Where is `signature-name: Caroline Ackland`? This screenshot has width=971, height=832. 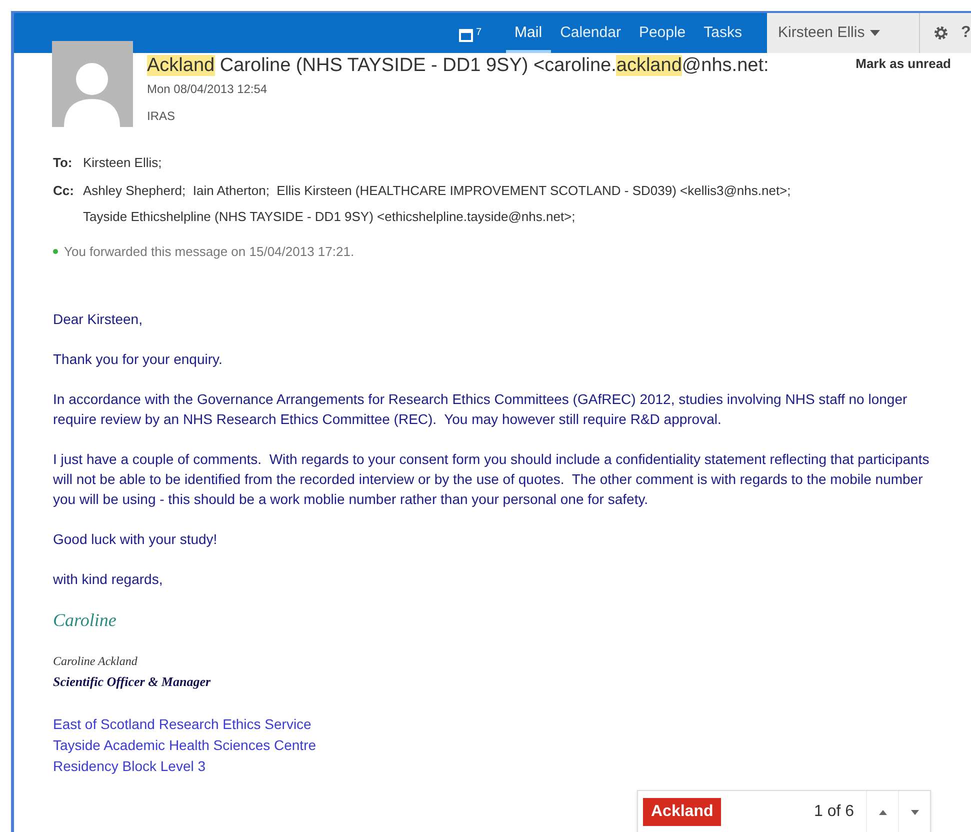 signature-name: Caroline Ackland is located at coordinates (95, 661).